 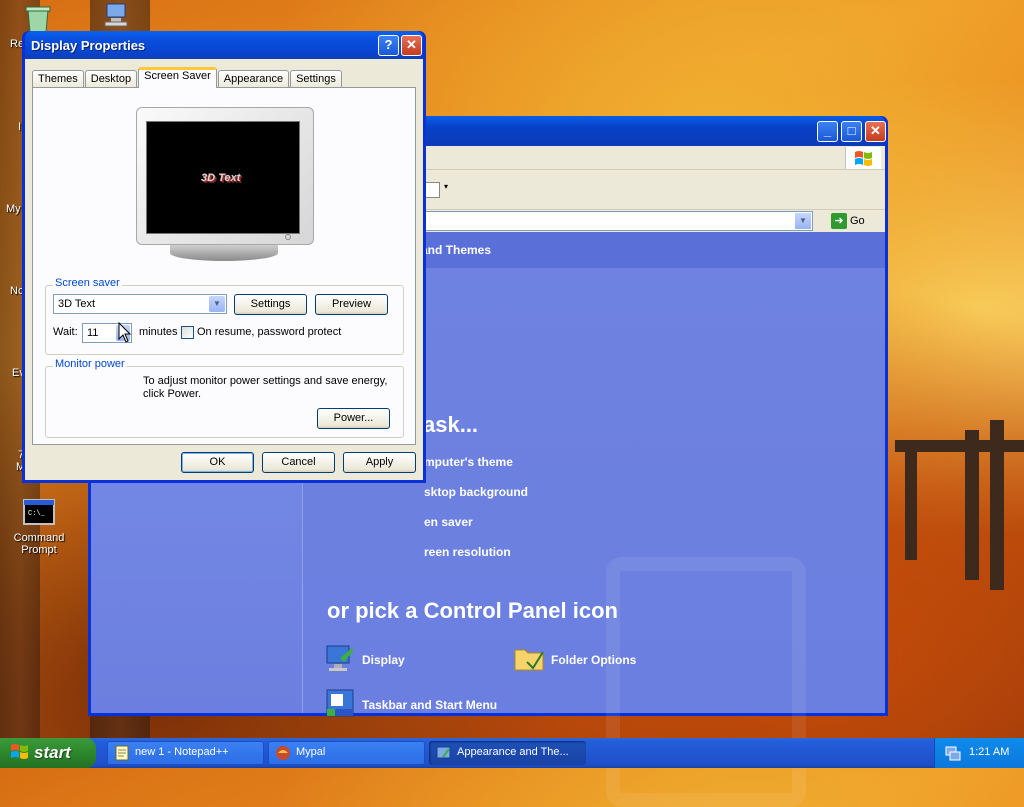 What do you see at coordinates (340, 659) in the screenshot?
I see `display-icon` at bounding box center [340, 659].